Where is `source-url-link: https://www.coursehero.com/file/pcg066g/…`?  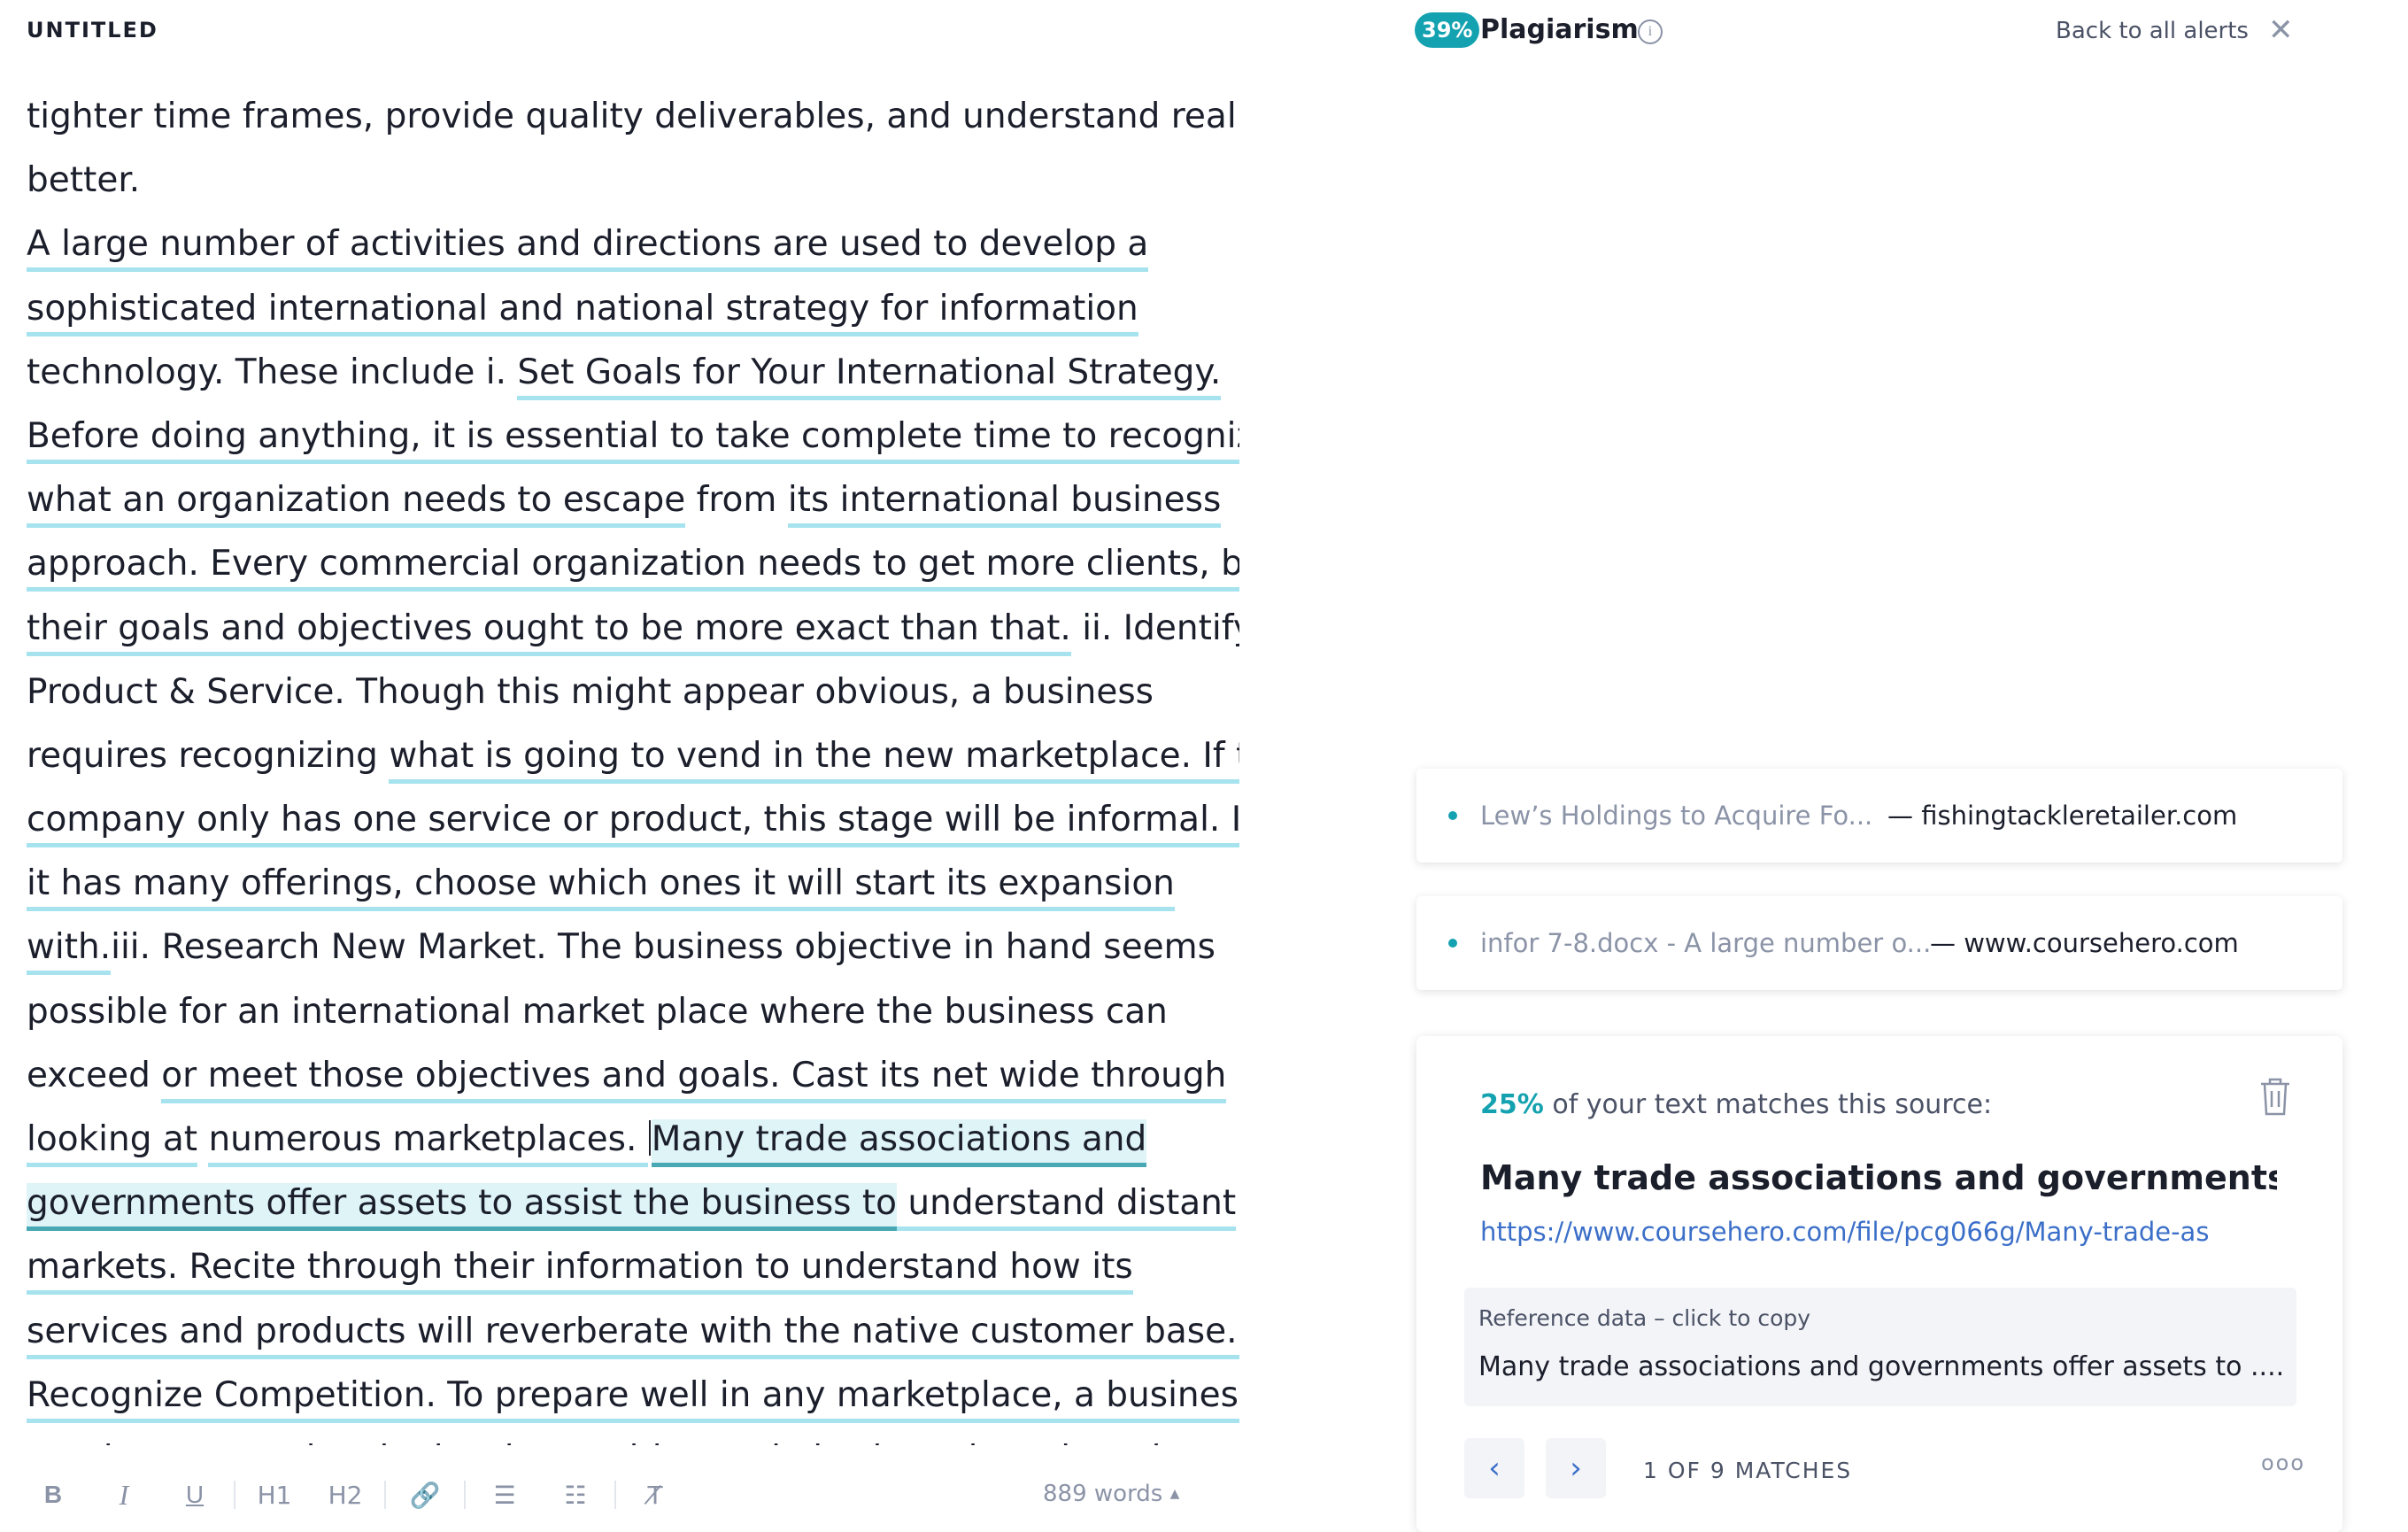 source-url-link: https://www.coursehero.com/file/pcg066g/… is located at coordinates (1878, 1232).